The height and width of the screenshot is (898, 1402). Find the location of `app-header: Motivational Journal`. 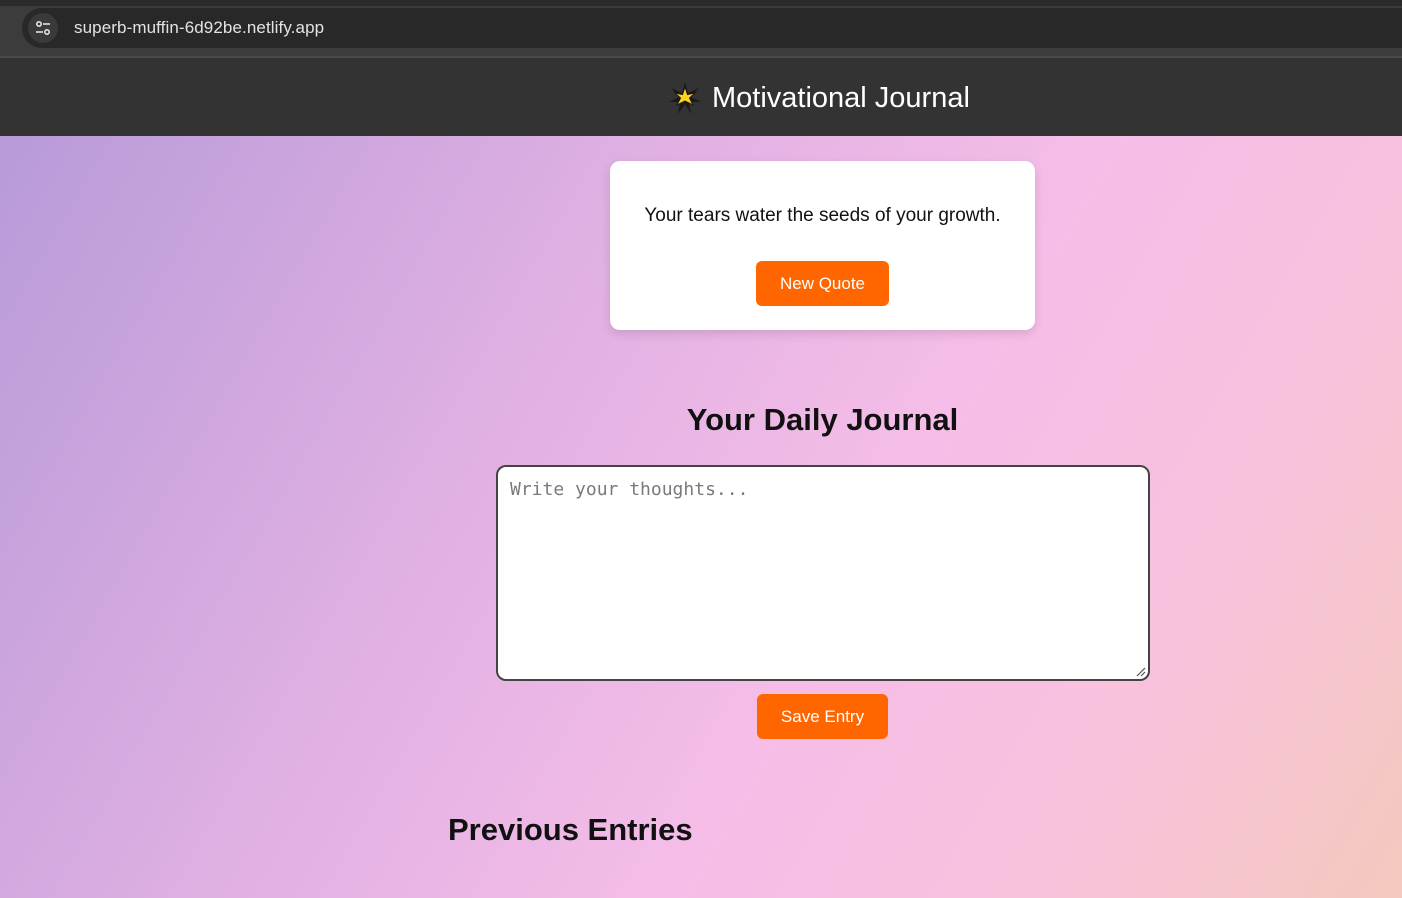

app-header: Motivational Journal is located at coordinates (701, 97).